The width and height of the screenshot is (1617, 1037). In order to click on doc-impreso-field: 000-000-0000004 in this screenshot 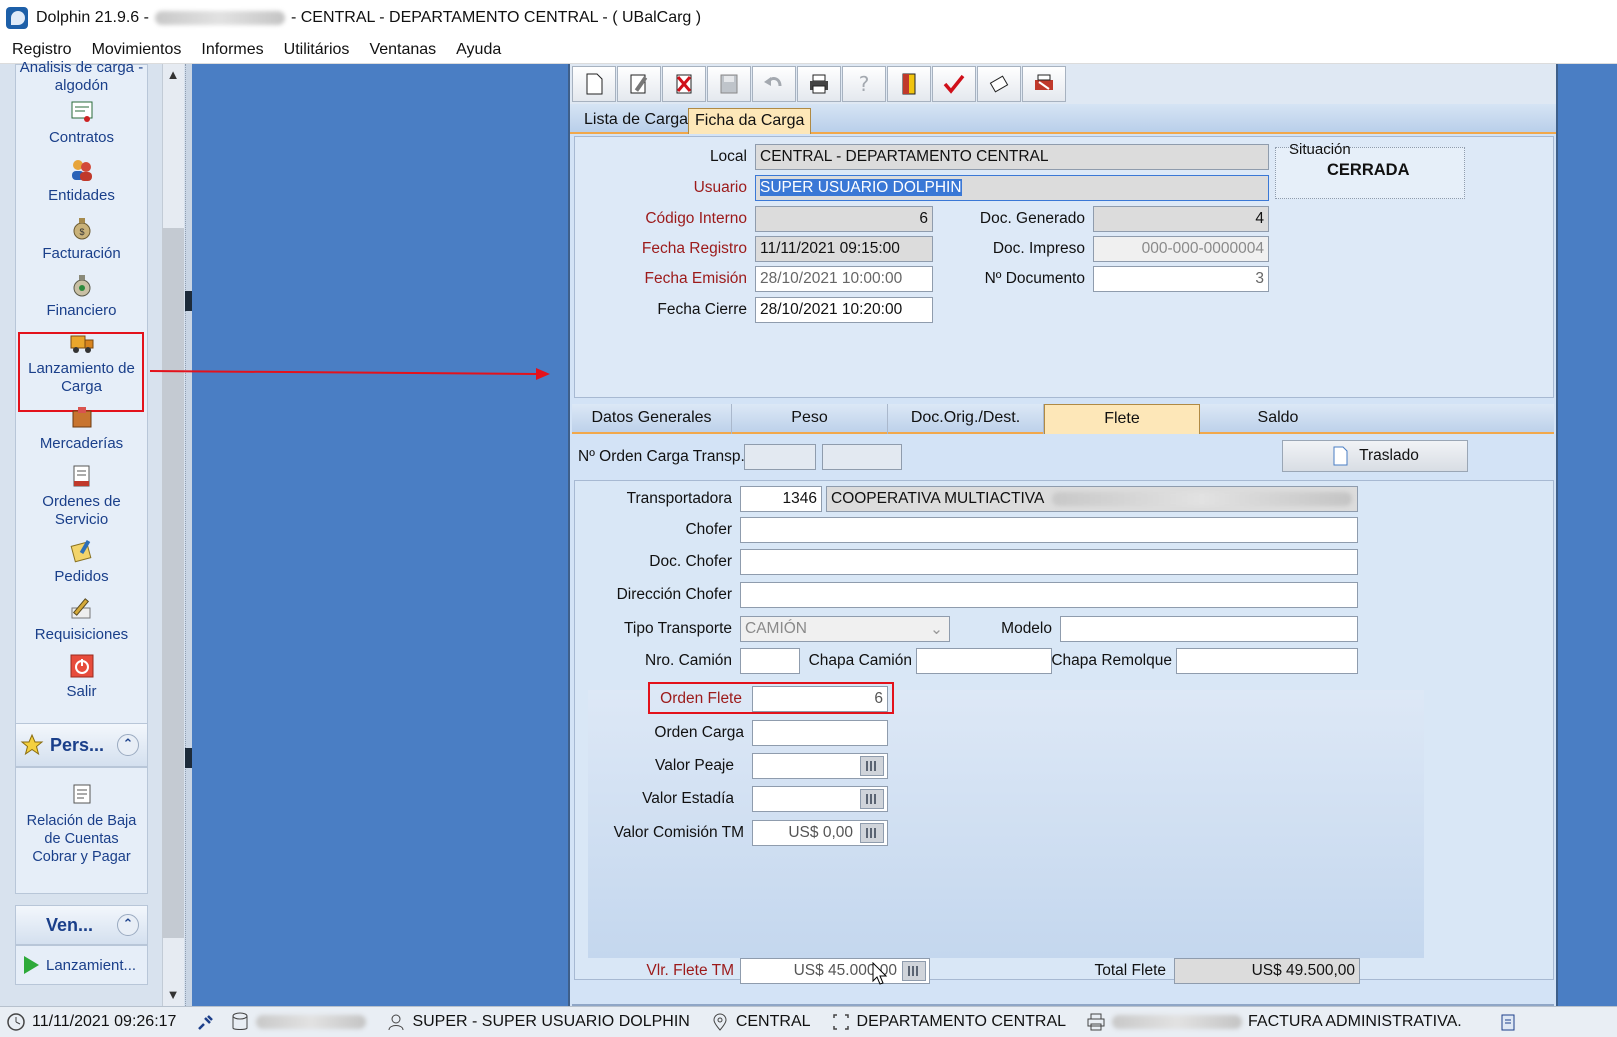, I will do `click(1181, 249)`.